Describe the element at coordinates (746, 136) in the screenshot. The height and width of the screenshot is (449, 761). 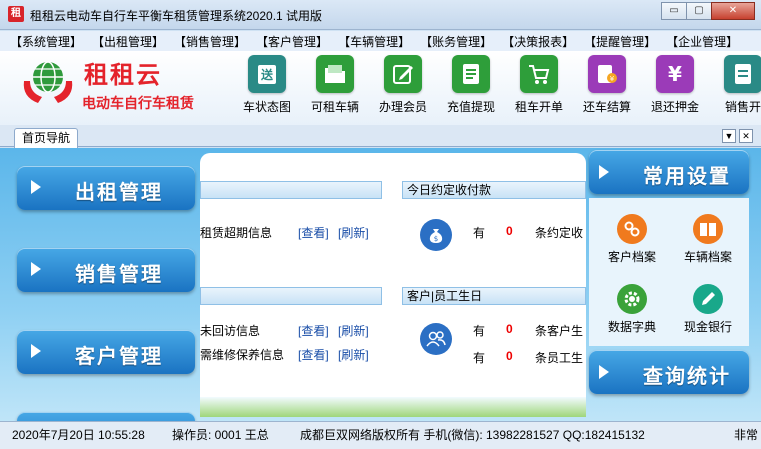
I see `tab-close-icon: ✕` at that location.